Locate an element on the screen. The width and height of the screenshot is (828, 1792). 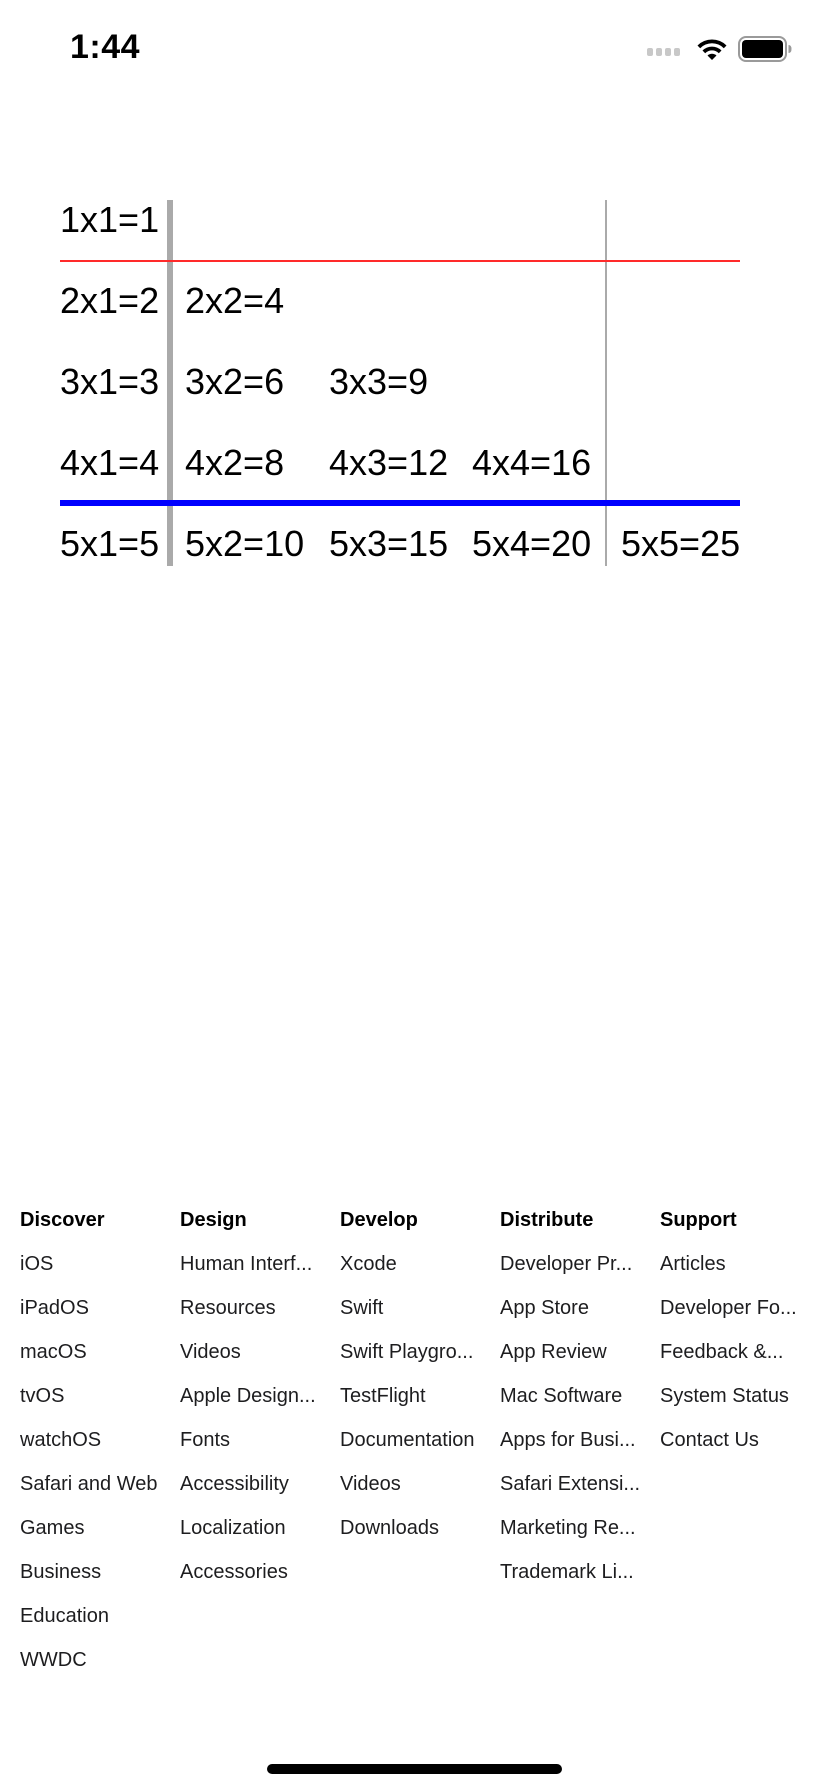
table-cell: 2x2=4 is located at coordinates (235, 300).